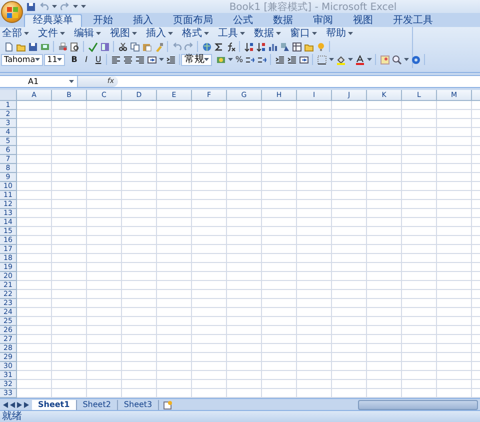 This screenshot has height=422, width=480. I want to click on ribbon-tab: 经典菜单, so click(53, 20).